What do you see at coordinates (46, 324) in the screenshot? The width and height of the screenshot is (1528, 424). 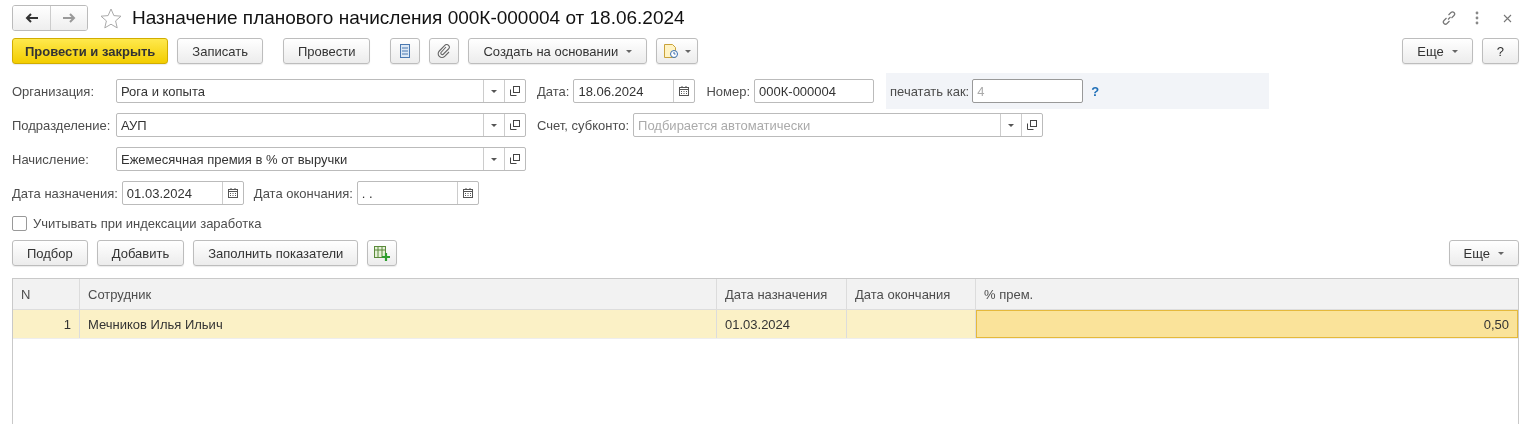 I see `table-cell: 1` at bounding box center [46, 324].